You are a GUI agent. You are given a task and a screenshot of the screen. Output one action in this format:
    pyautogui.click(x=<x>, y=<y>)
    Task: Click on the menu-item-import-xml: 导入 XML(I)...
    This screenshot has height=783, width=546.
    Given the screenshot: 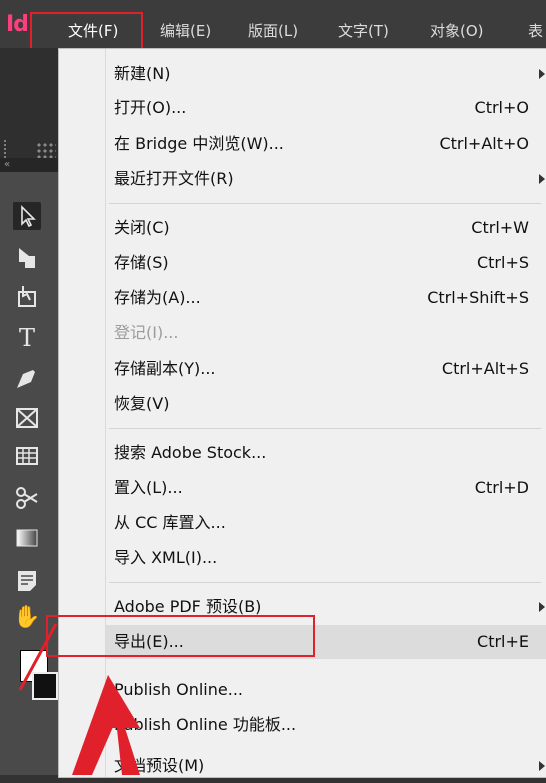 What is the action you would take?
    pyautogui.click(x=326, y=558)
    